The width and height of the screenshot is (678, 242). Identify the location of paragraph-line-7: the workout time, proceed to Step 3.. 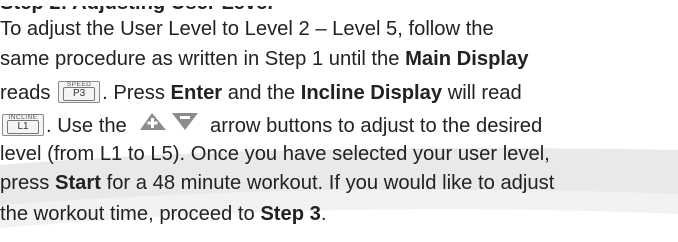
(163, 214).